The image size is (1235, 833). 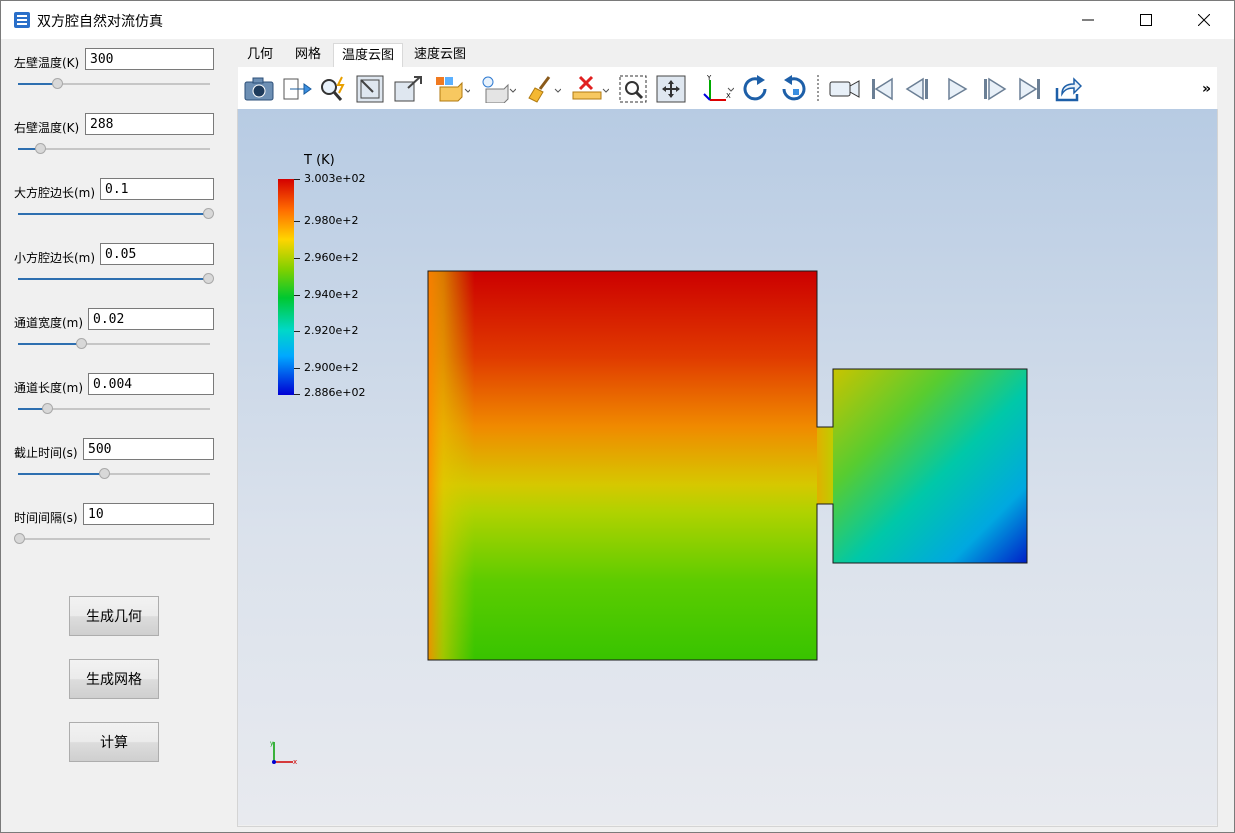 I want to click on last-frame-icon, so click(x=1030, y=89).